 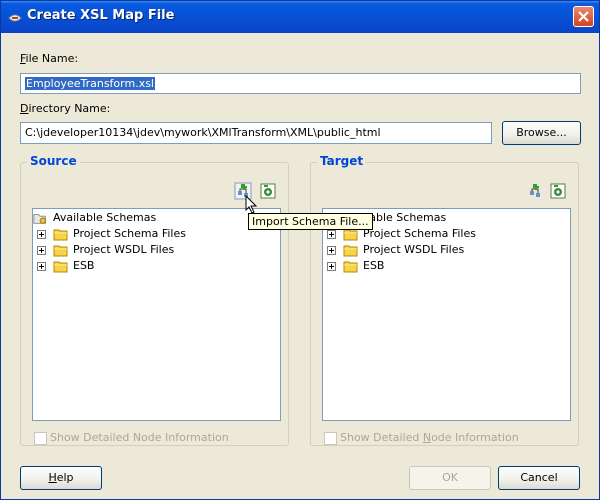 What do you see at coordinates (139, 437) in the screenshot?
I see `source-detail-label: Show Detailed Node Information` at bounding box center [139, 437].